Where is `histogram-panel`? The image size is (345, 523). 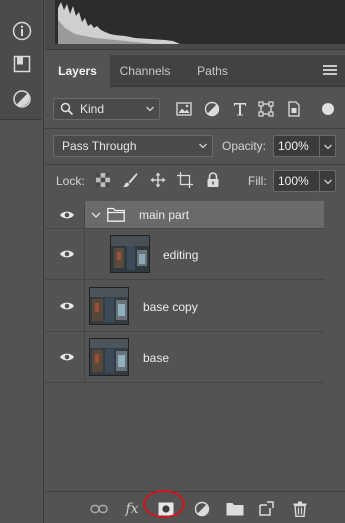
histogram-panel is located at coordinates (195, 25).